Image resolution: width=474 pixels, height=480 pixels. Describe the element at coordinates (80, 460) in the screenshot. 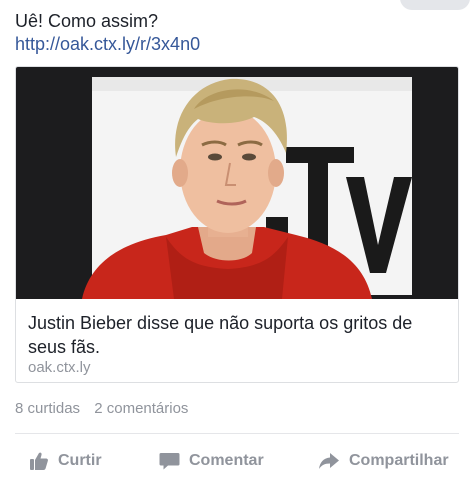

I see `like-label: Curtir` at that location.